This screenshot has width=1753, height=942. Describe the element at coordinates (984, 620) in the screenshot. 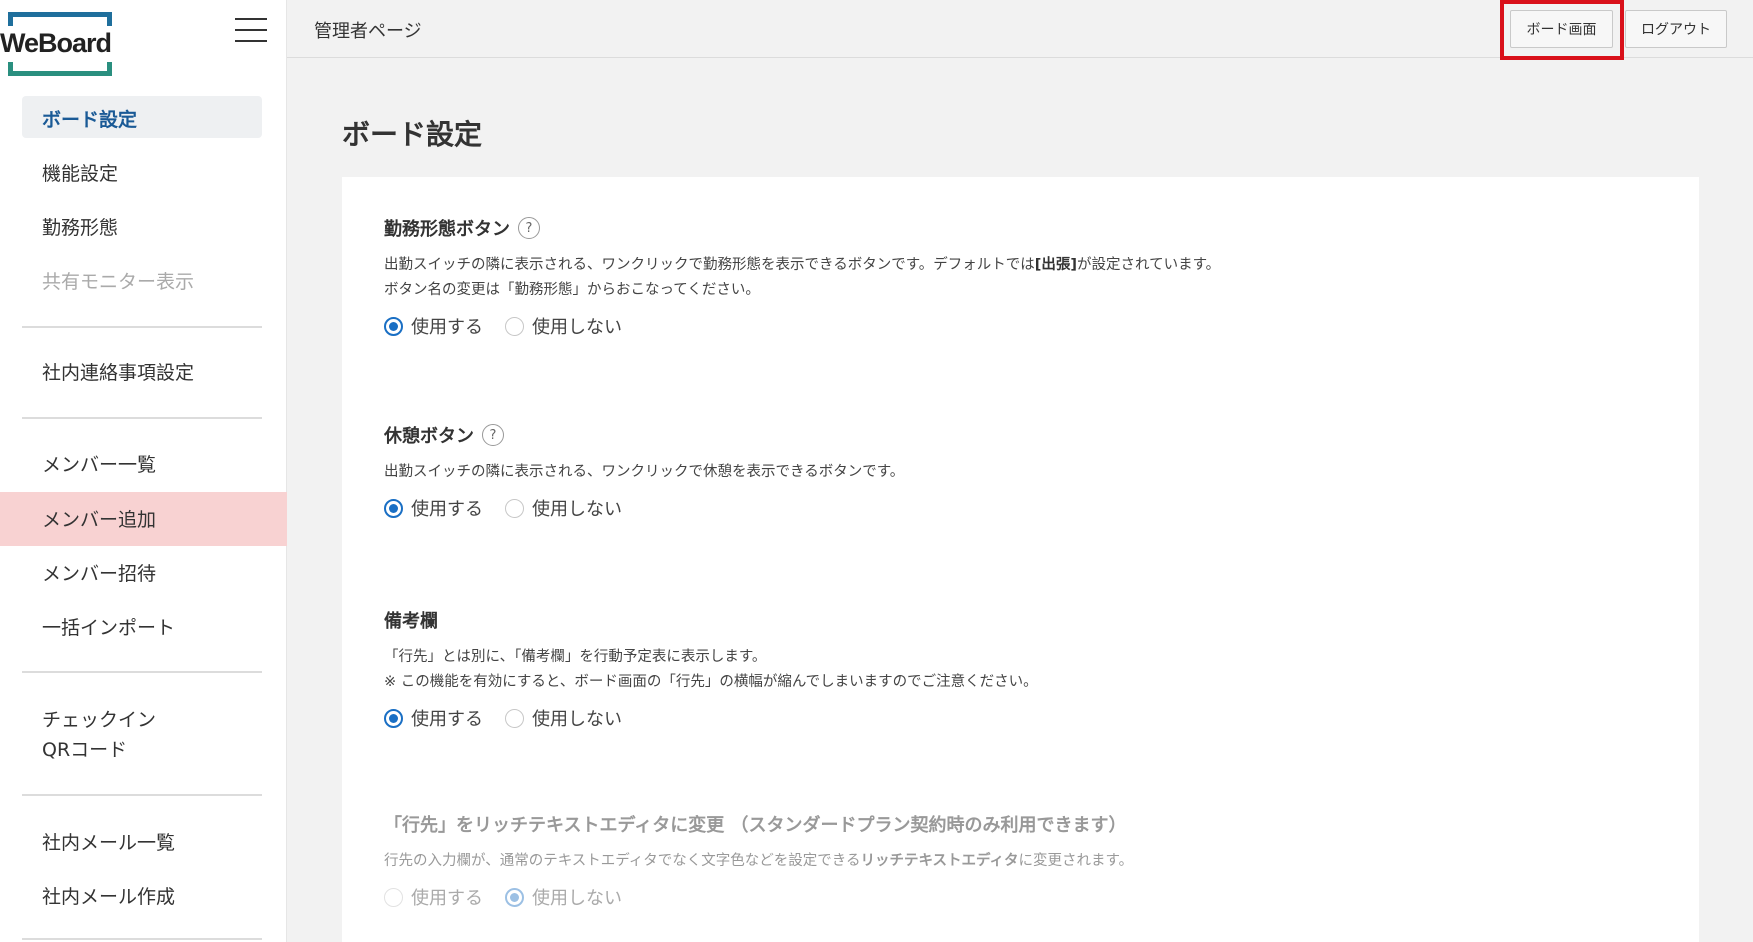

I see `section-title: 備考欄` at that location.